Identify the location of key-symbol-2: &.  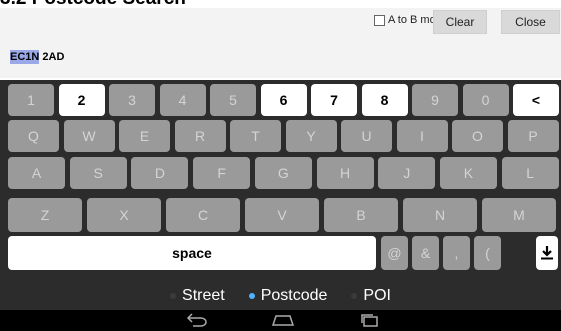
(425, 253).